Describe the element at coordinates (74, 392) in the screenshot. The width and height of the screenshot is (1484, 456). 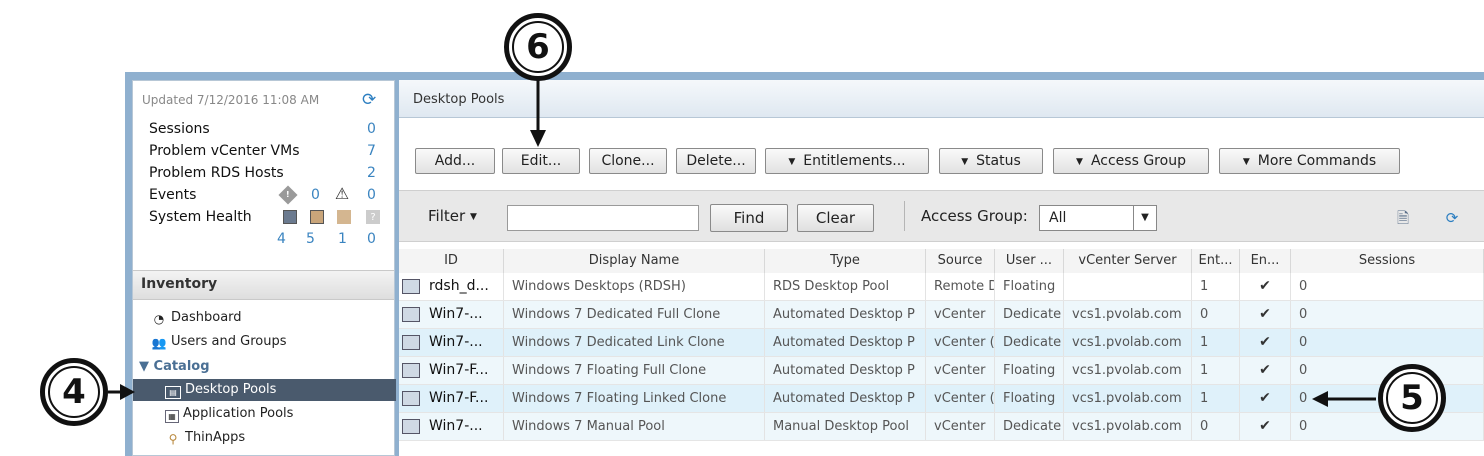
I see `callout-4: 4` at that location.